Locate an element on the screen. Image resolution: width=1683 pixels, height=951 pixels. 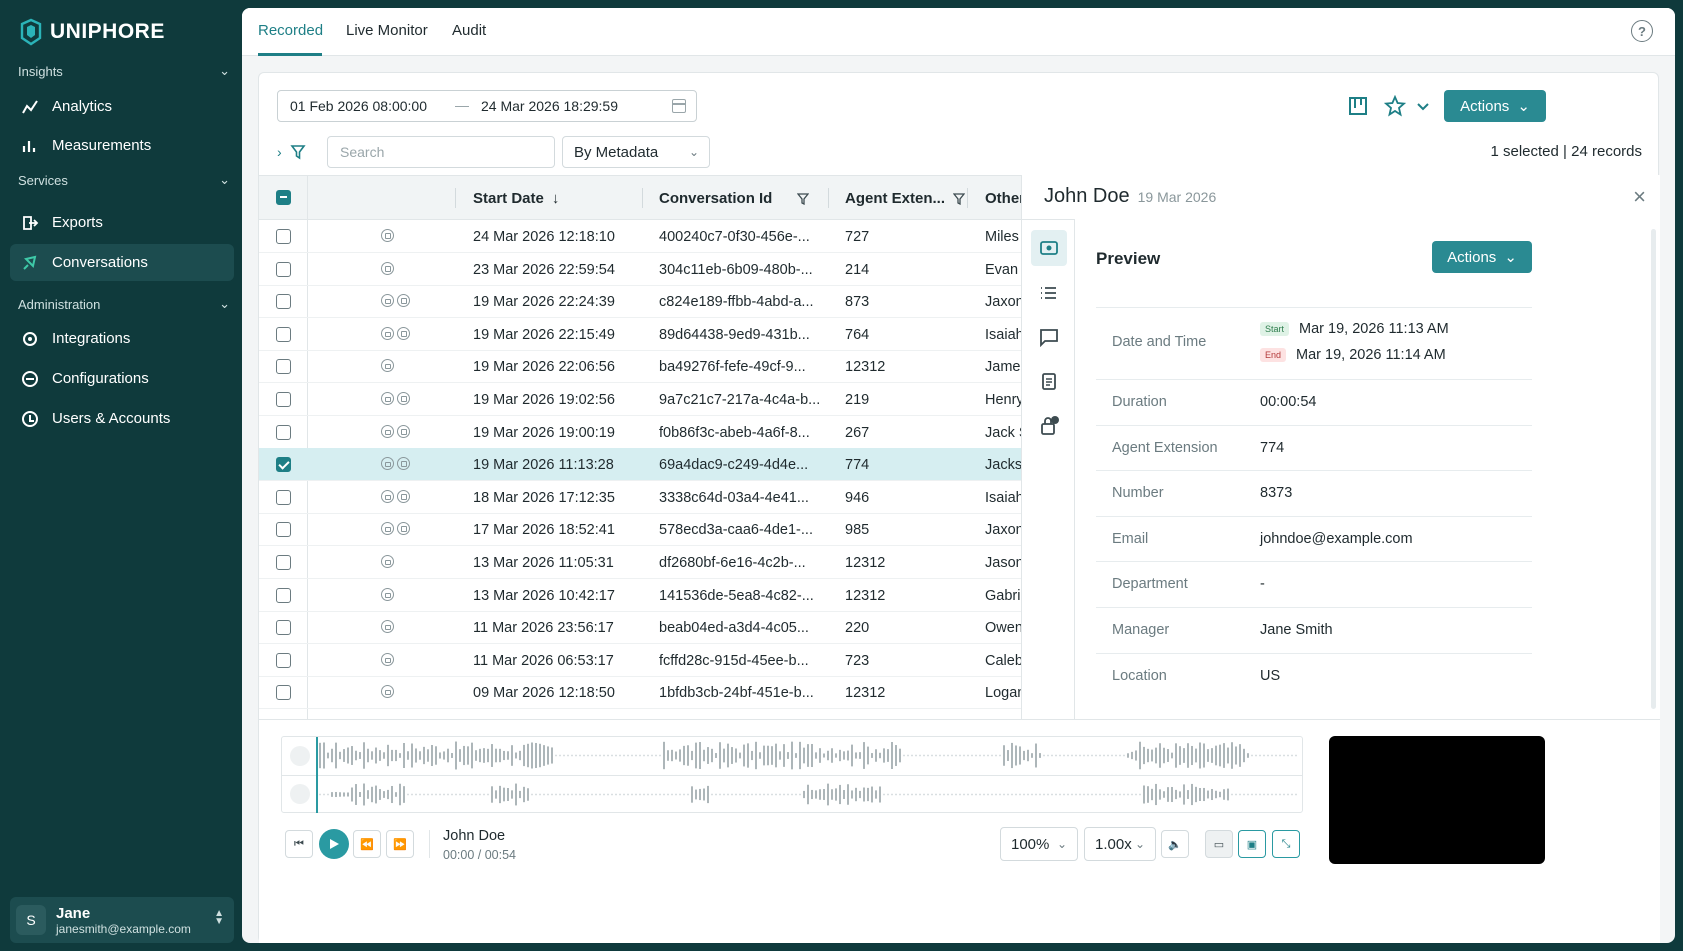
lock-icon is located at coordinates (387, 659).